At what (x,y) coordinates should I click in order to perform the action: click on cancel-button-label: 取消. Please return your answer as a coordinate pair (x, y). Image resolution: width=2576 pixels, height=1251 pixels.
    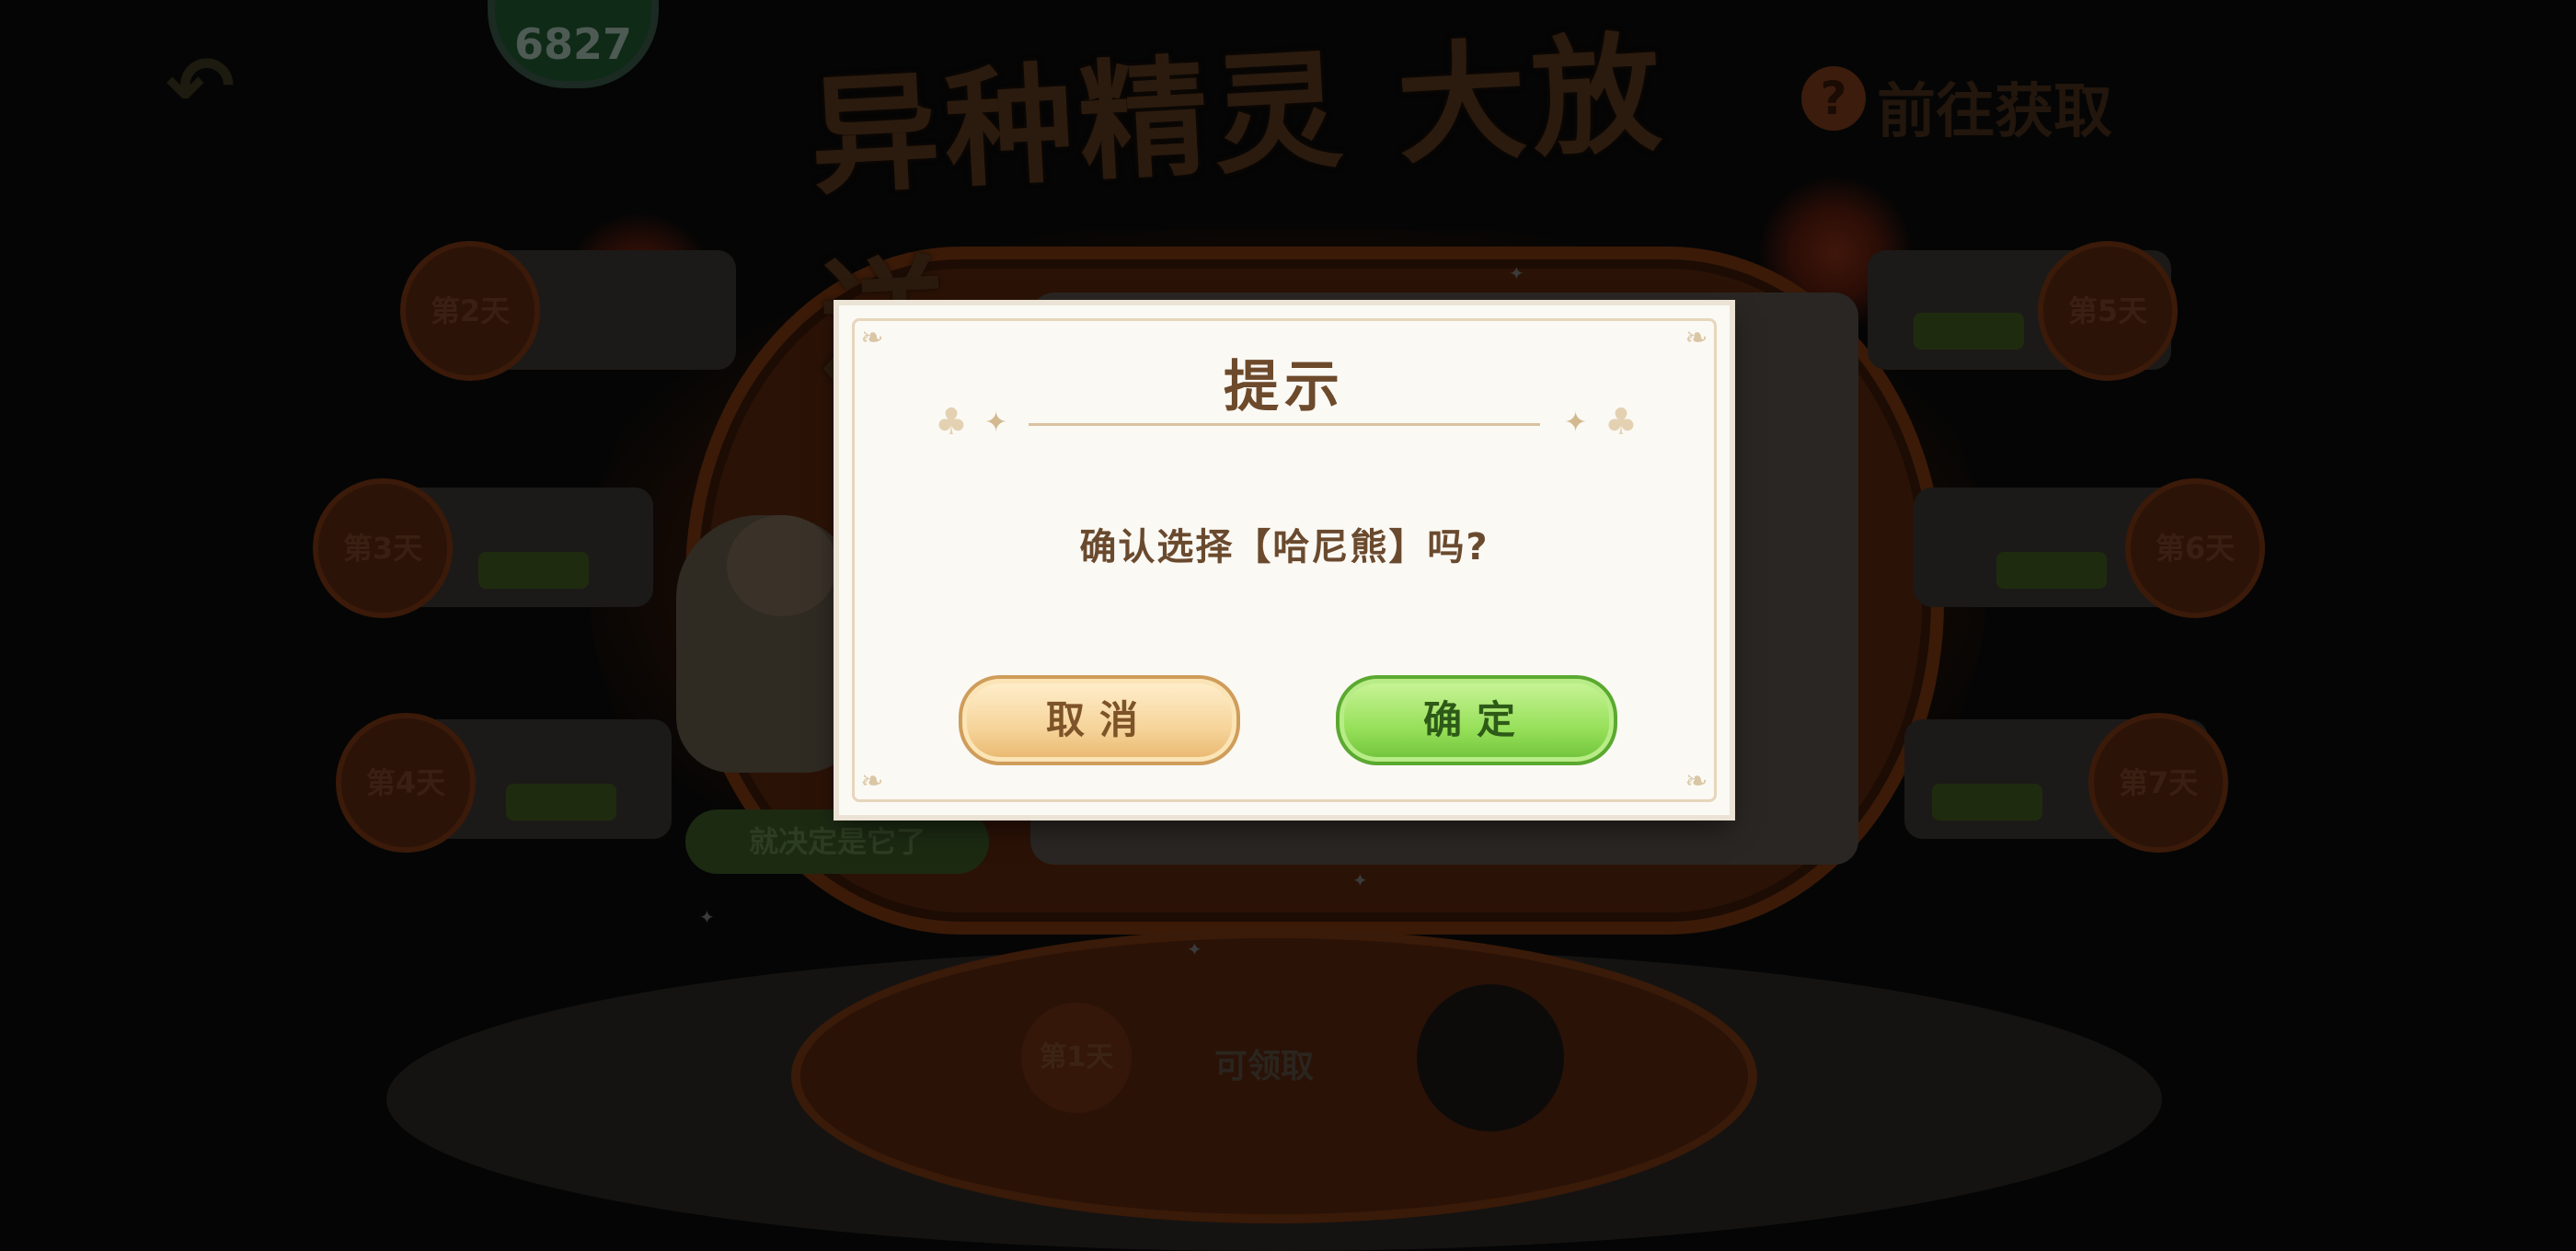
    Looking at the image, I should click on (1099, 719).